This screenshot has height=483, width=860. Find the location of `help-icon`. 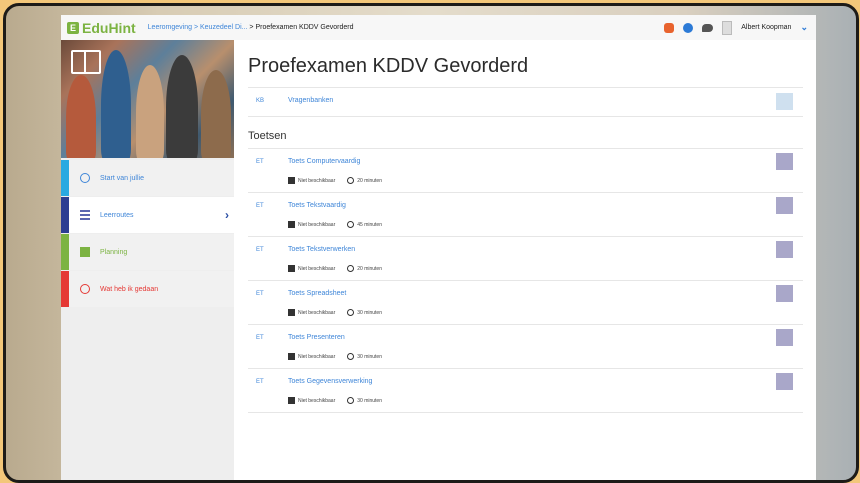

help-icon is located at coordinates (688, 27).